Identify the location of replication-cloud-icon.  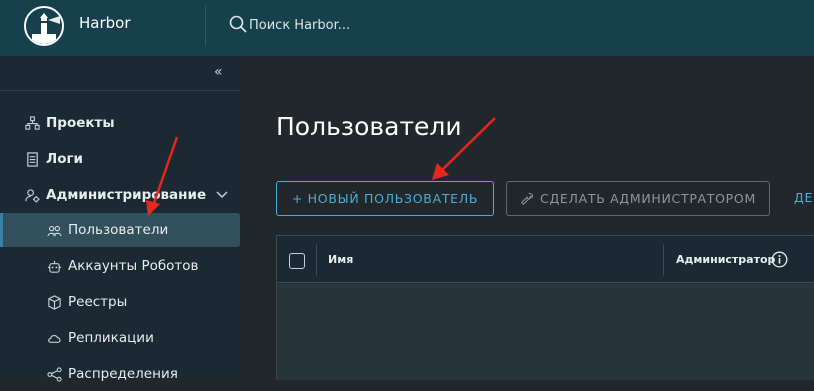
(54, 338).